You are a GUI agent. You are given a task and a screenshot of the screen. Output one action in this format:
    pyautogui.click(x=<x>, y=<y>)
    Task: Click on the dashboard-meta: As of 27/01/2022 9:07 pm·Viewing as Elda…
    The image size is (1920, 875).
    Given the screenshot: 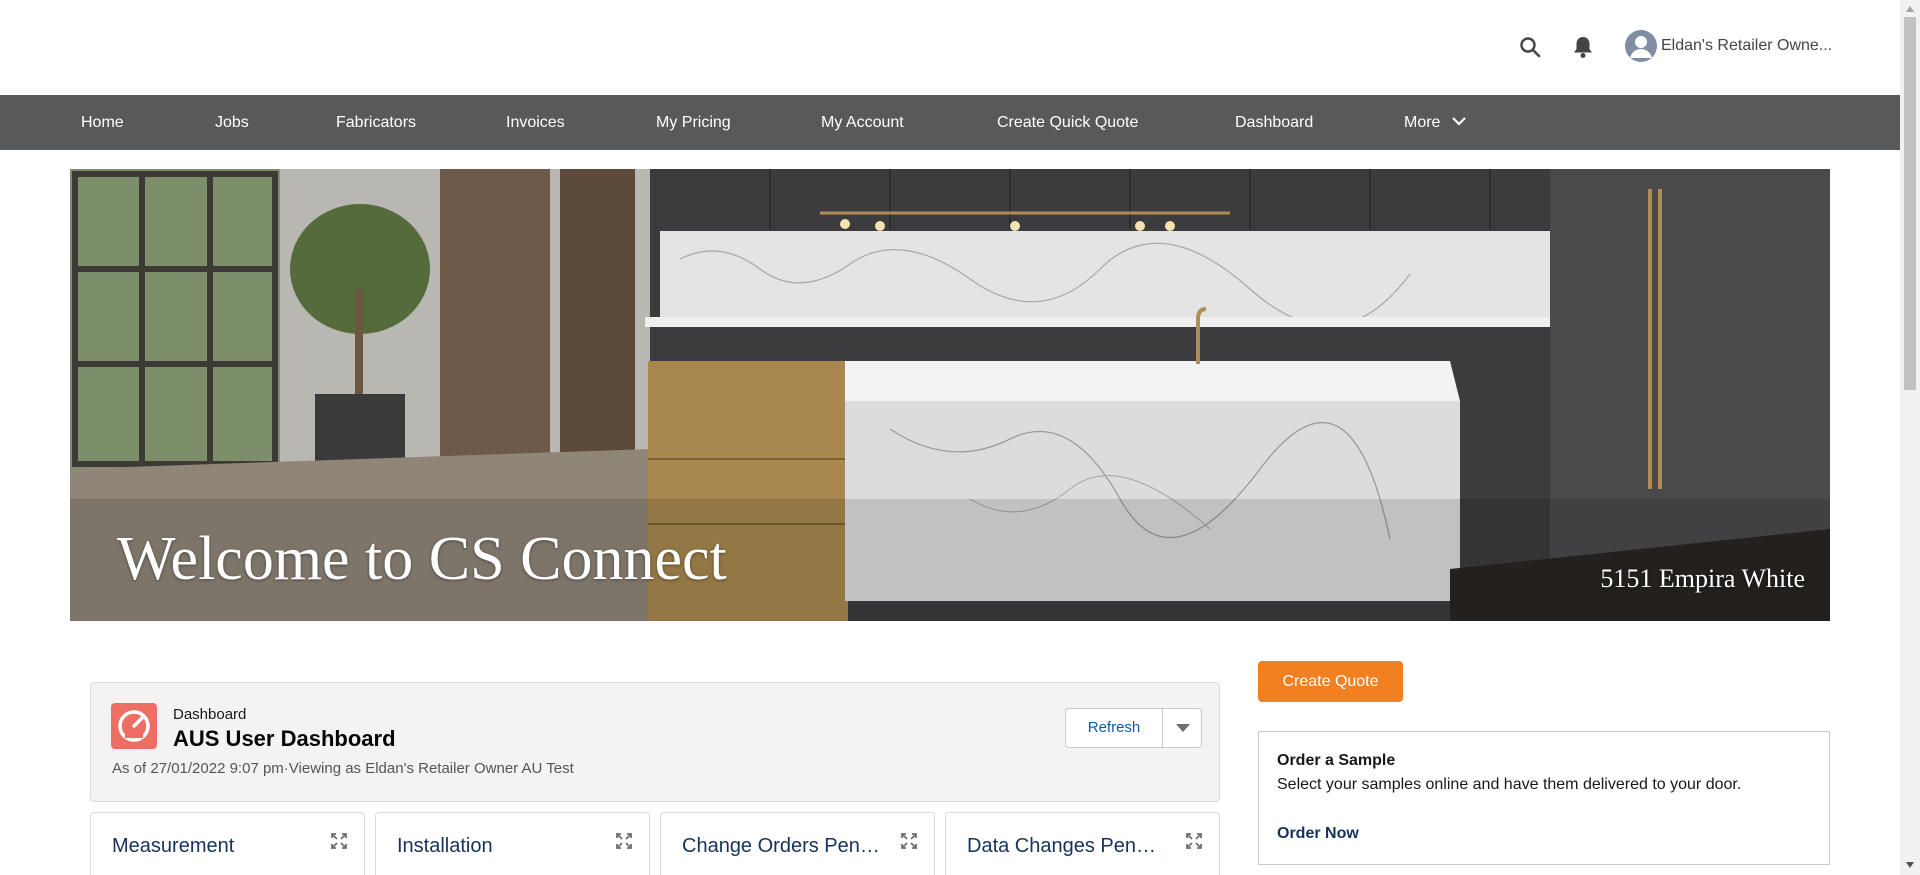 What is the action you would take?
    pyautogui.click(x=343, y=768)
    